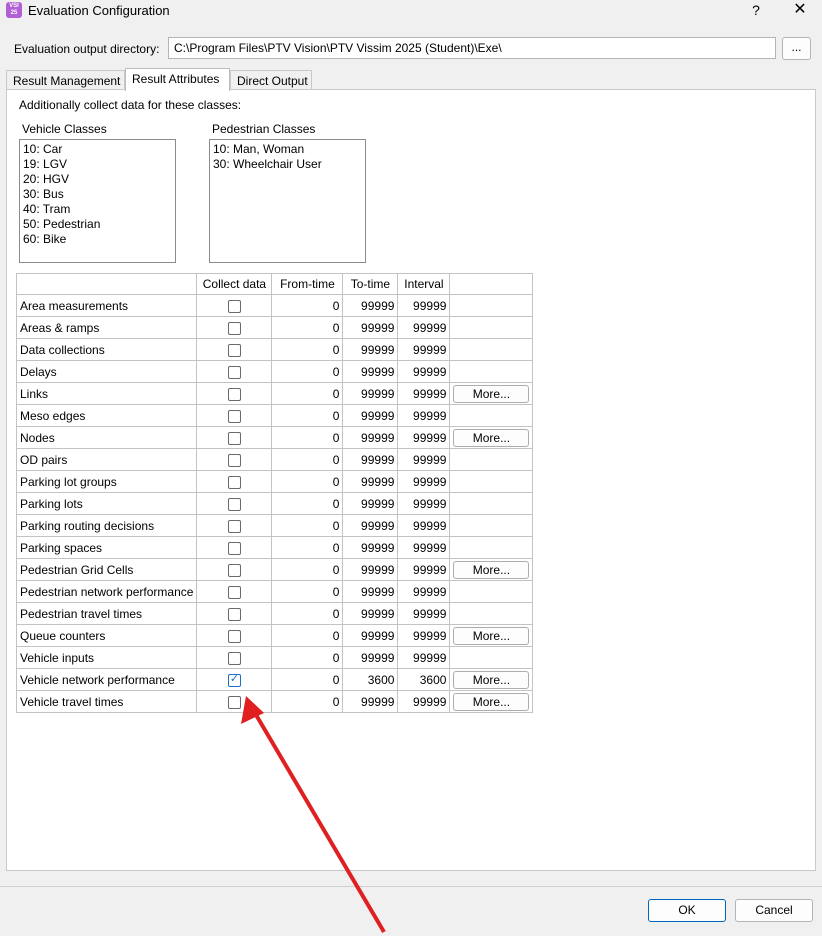 The width and height of the screenshot is (822, 936). I want to click on pedestrian-classes-list: 10: Man, Woman 30: Wheelchair User, so click(287, 201).